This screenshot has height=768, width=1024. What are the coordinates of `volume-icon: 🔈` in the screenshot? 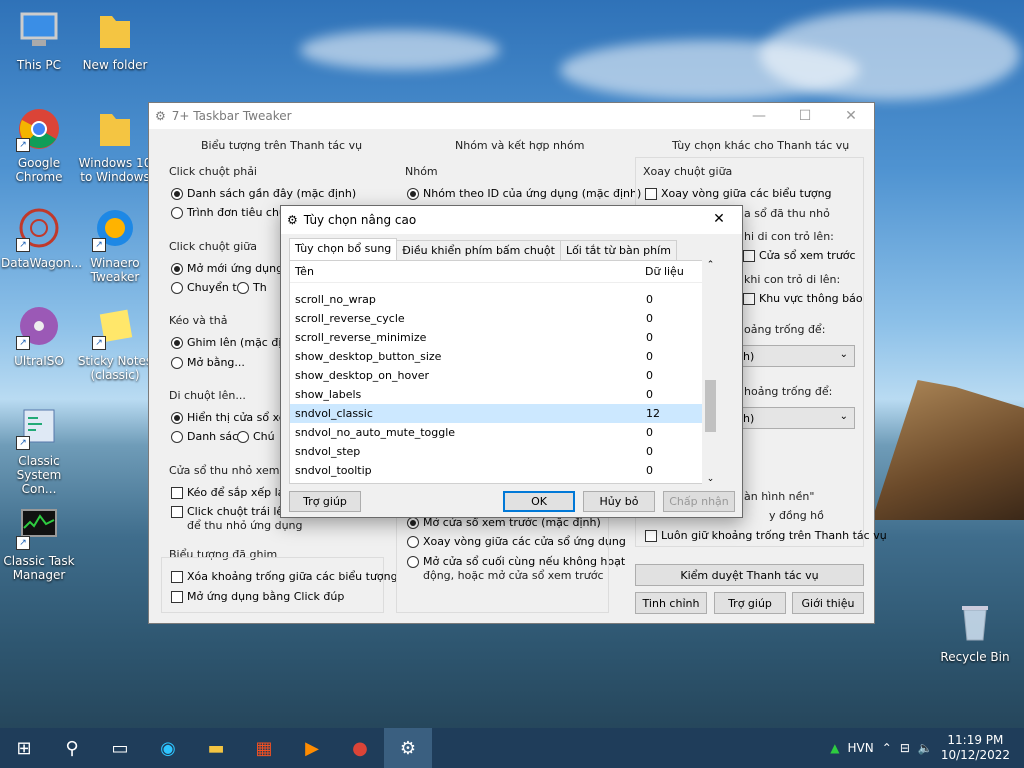 It's located at (925, 748).